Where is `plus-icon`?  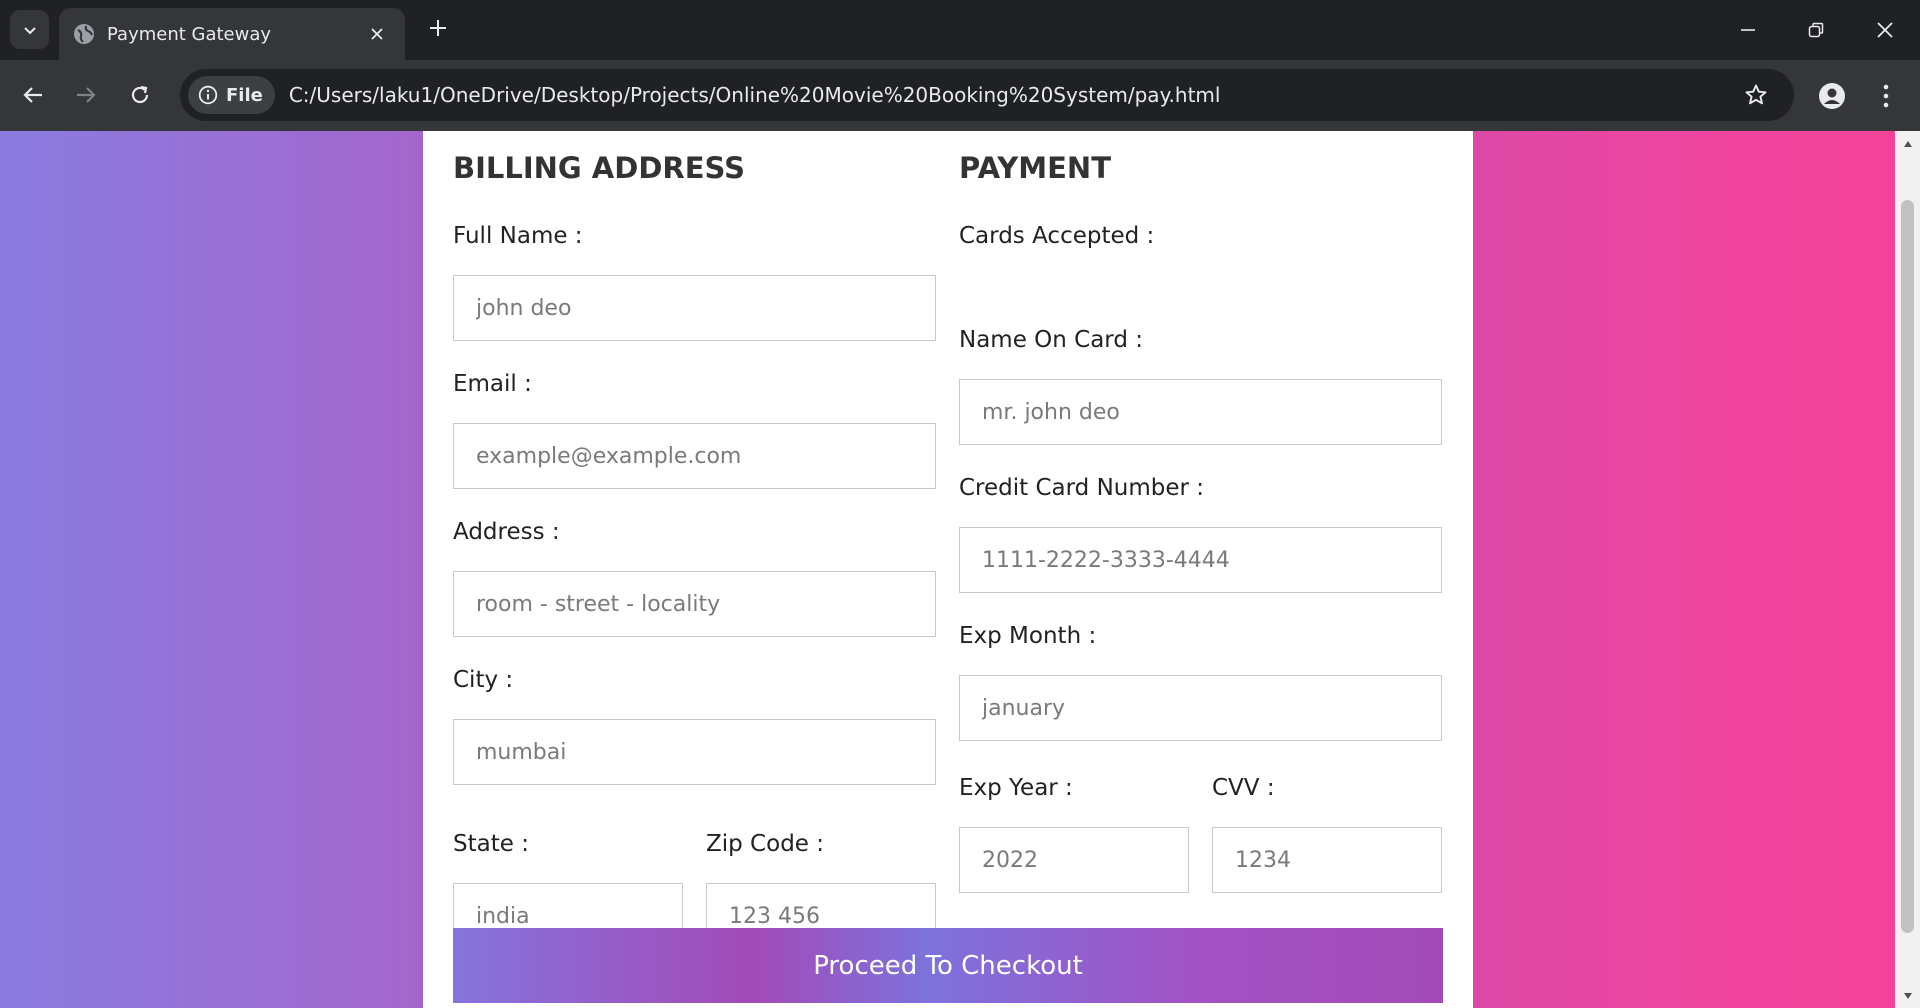
plus-icon is located at coordinates (438, 28).